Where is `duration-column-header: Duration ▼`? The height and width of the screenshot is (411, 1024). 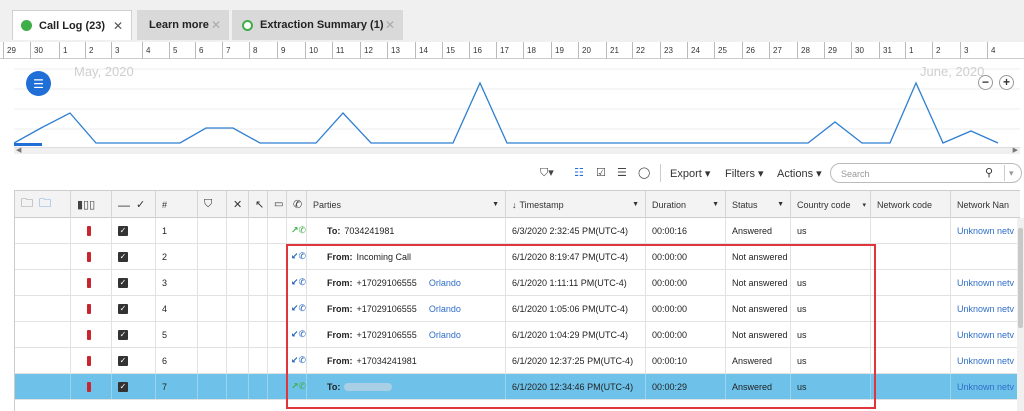 duration-column-header: Duration ▼ is located at coordinates (686, 204).